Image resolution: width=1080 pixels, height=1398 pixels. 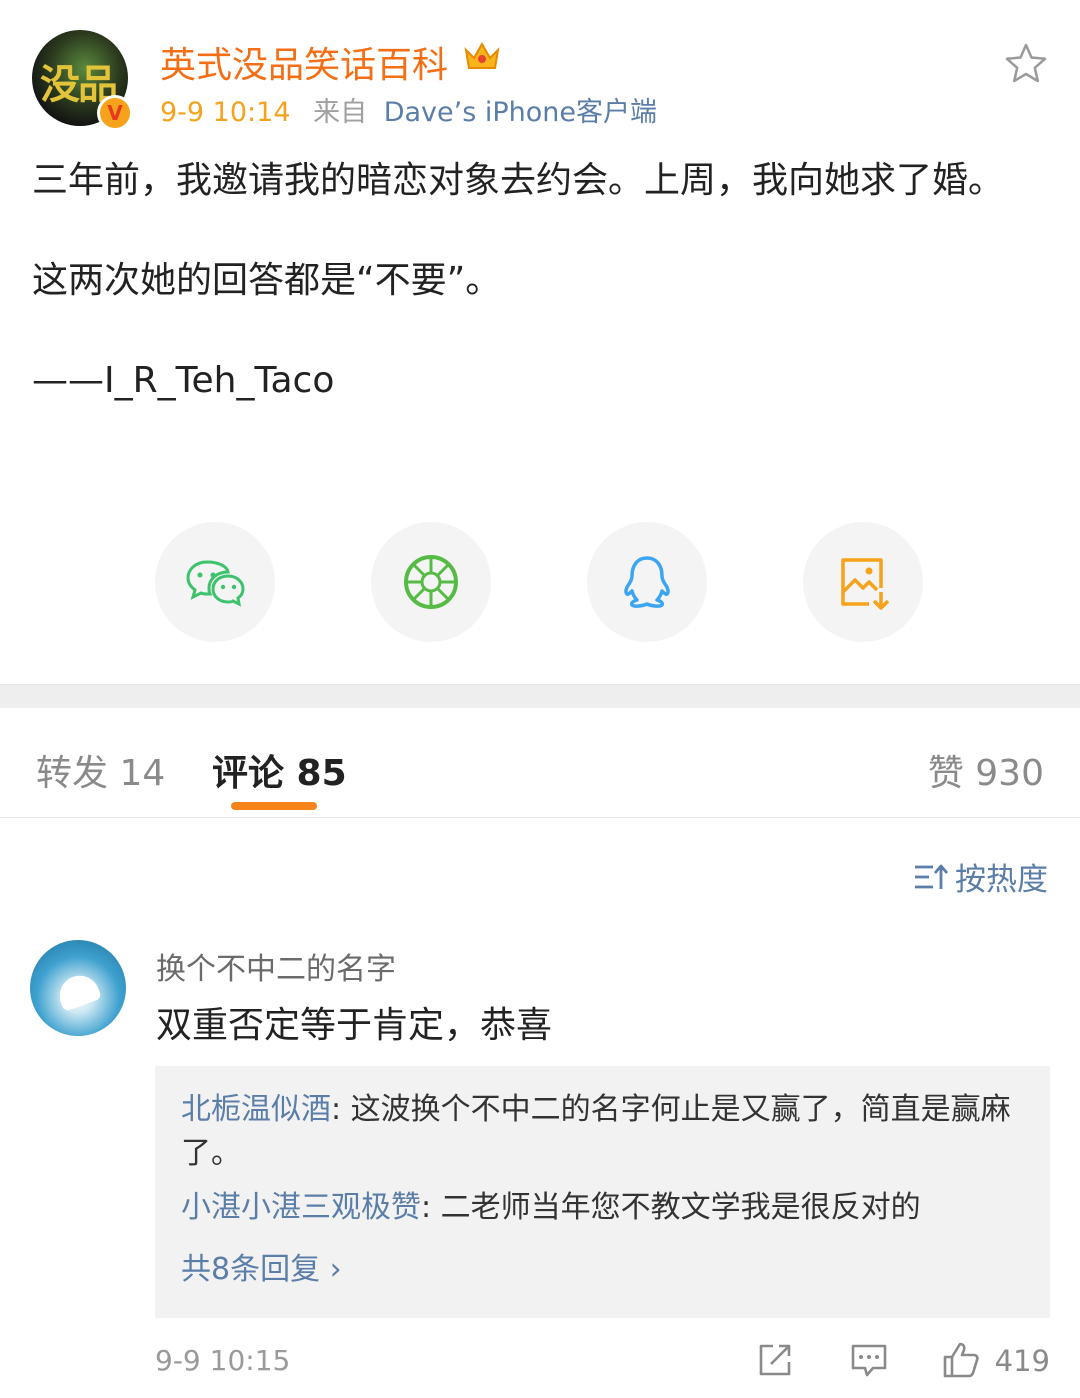 I want to click on share-save-image-button, so click(x=863, y=582).